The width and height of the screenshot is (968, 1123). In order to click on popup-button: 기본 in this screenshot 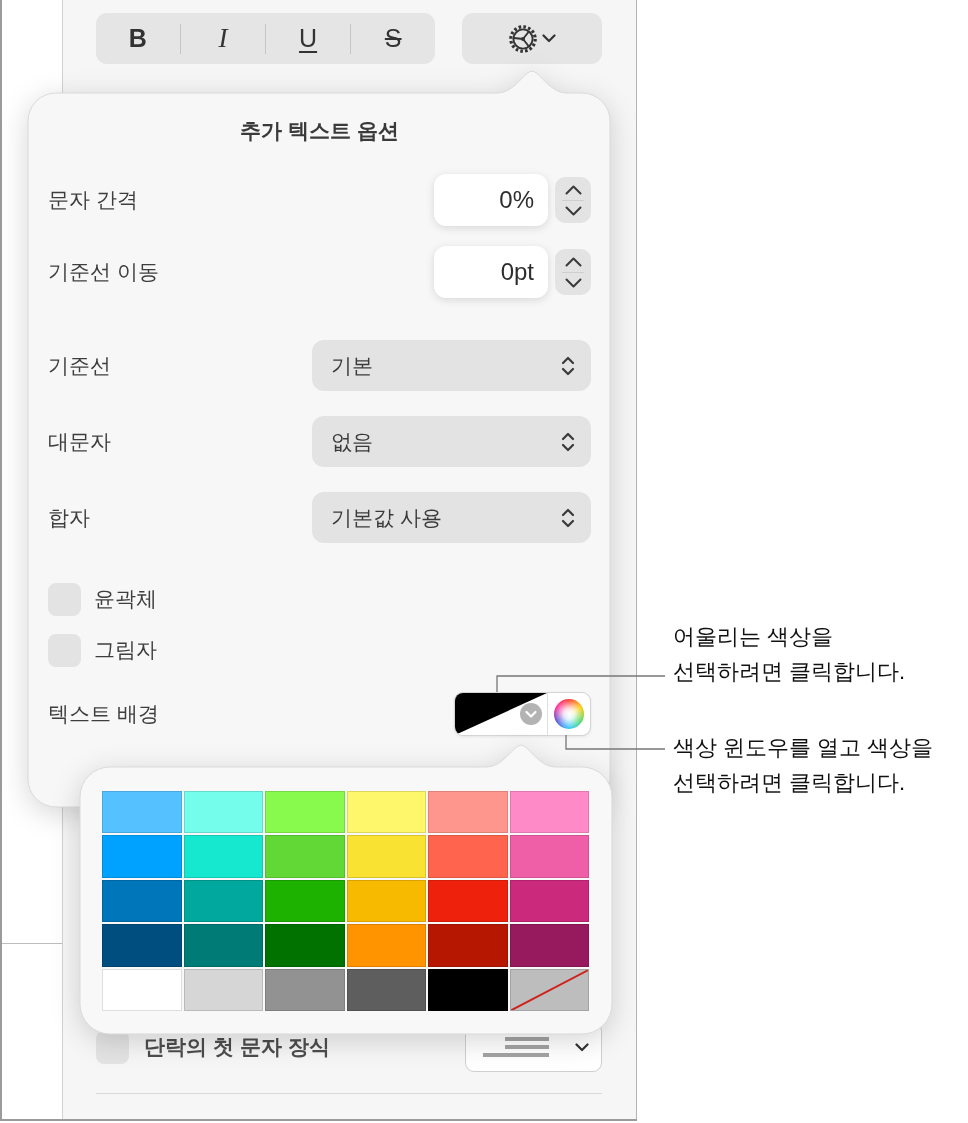, I will do `click(451, 365)`.